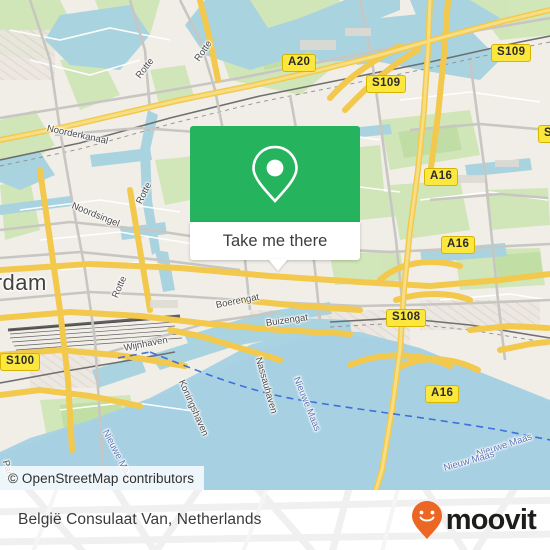 The width and height of the screenshot is (550, 550). I want to click on map-label: Noorderkanaal, so click(77, 135).